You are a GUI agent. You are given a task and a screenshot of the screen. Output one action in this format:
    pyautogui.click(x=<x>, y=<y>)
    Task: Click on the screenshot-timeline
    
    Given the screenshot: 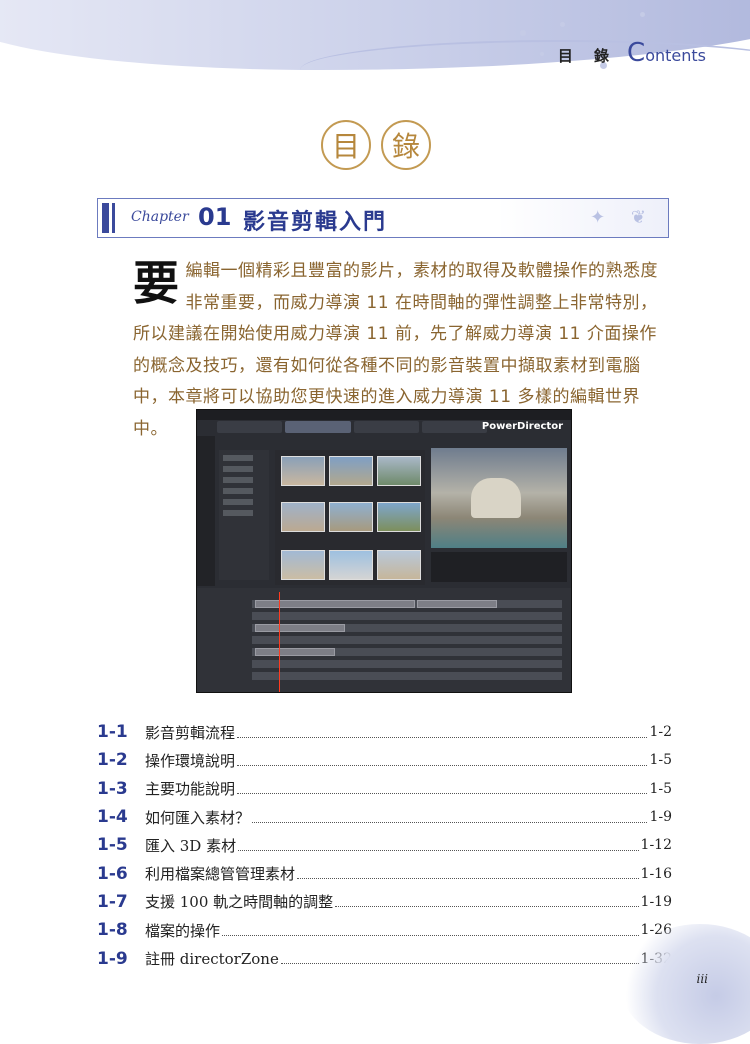 What is the action you would take?
    pyautogui.click(x=384, y=640)
    